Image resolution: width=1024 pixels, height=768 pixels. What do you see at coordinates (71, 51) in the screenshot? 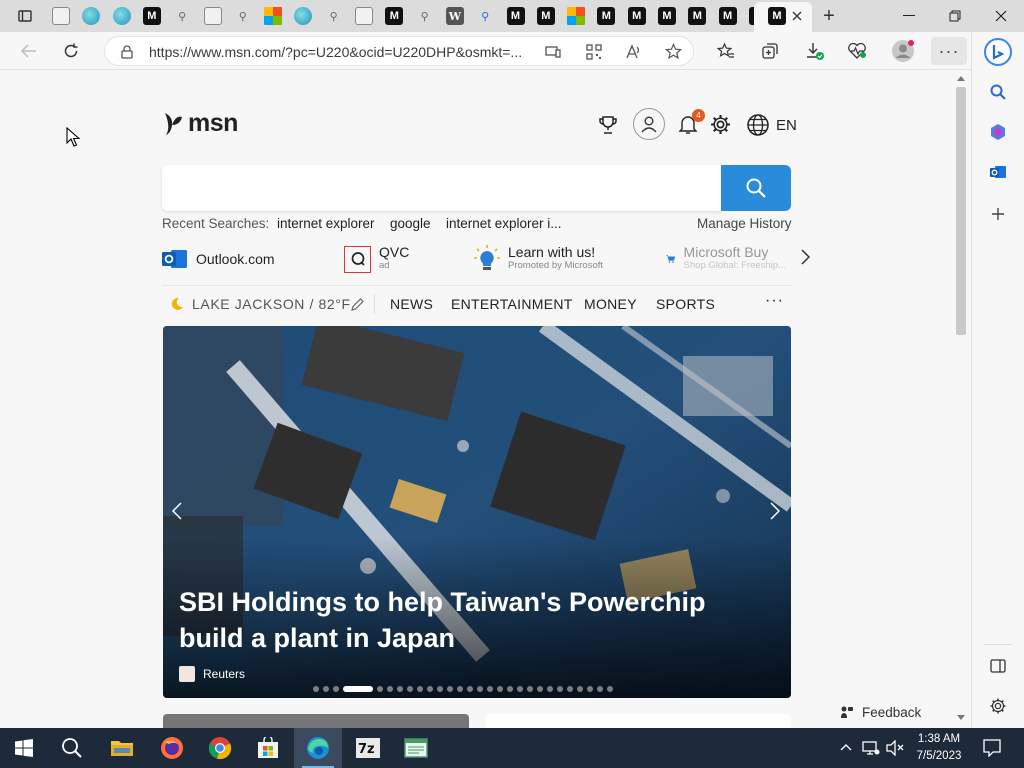
I see `refresh-button` at bounding box center [71, 51].